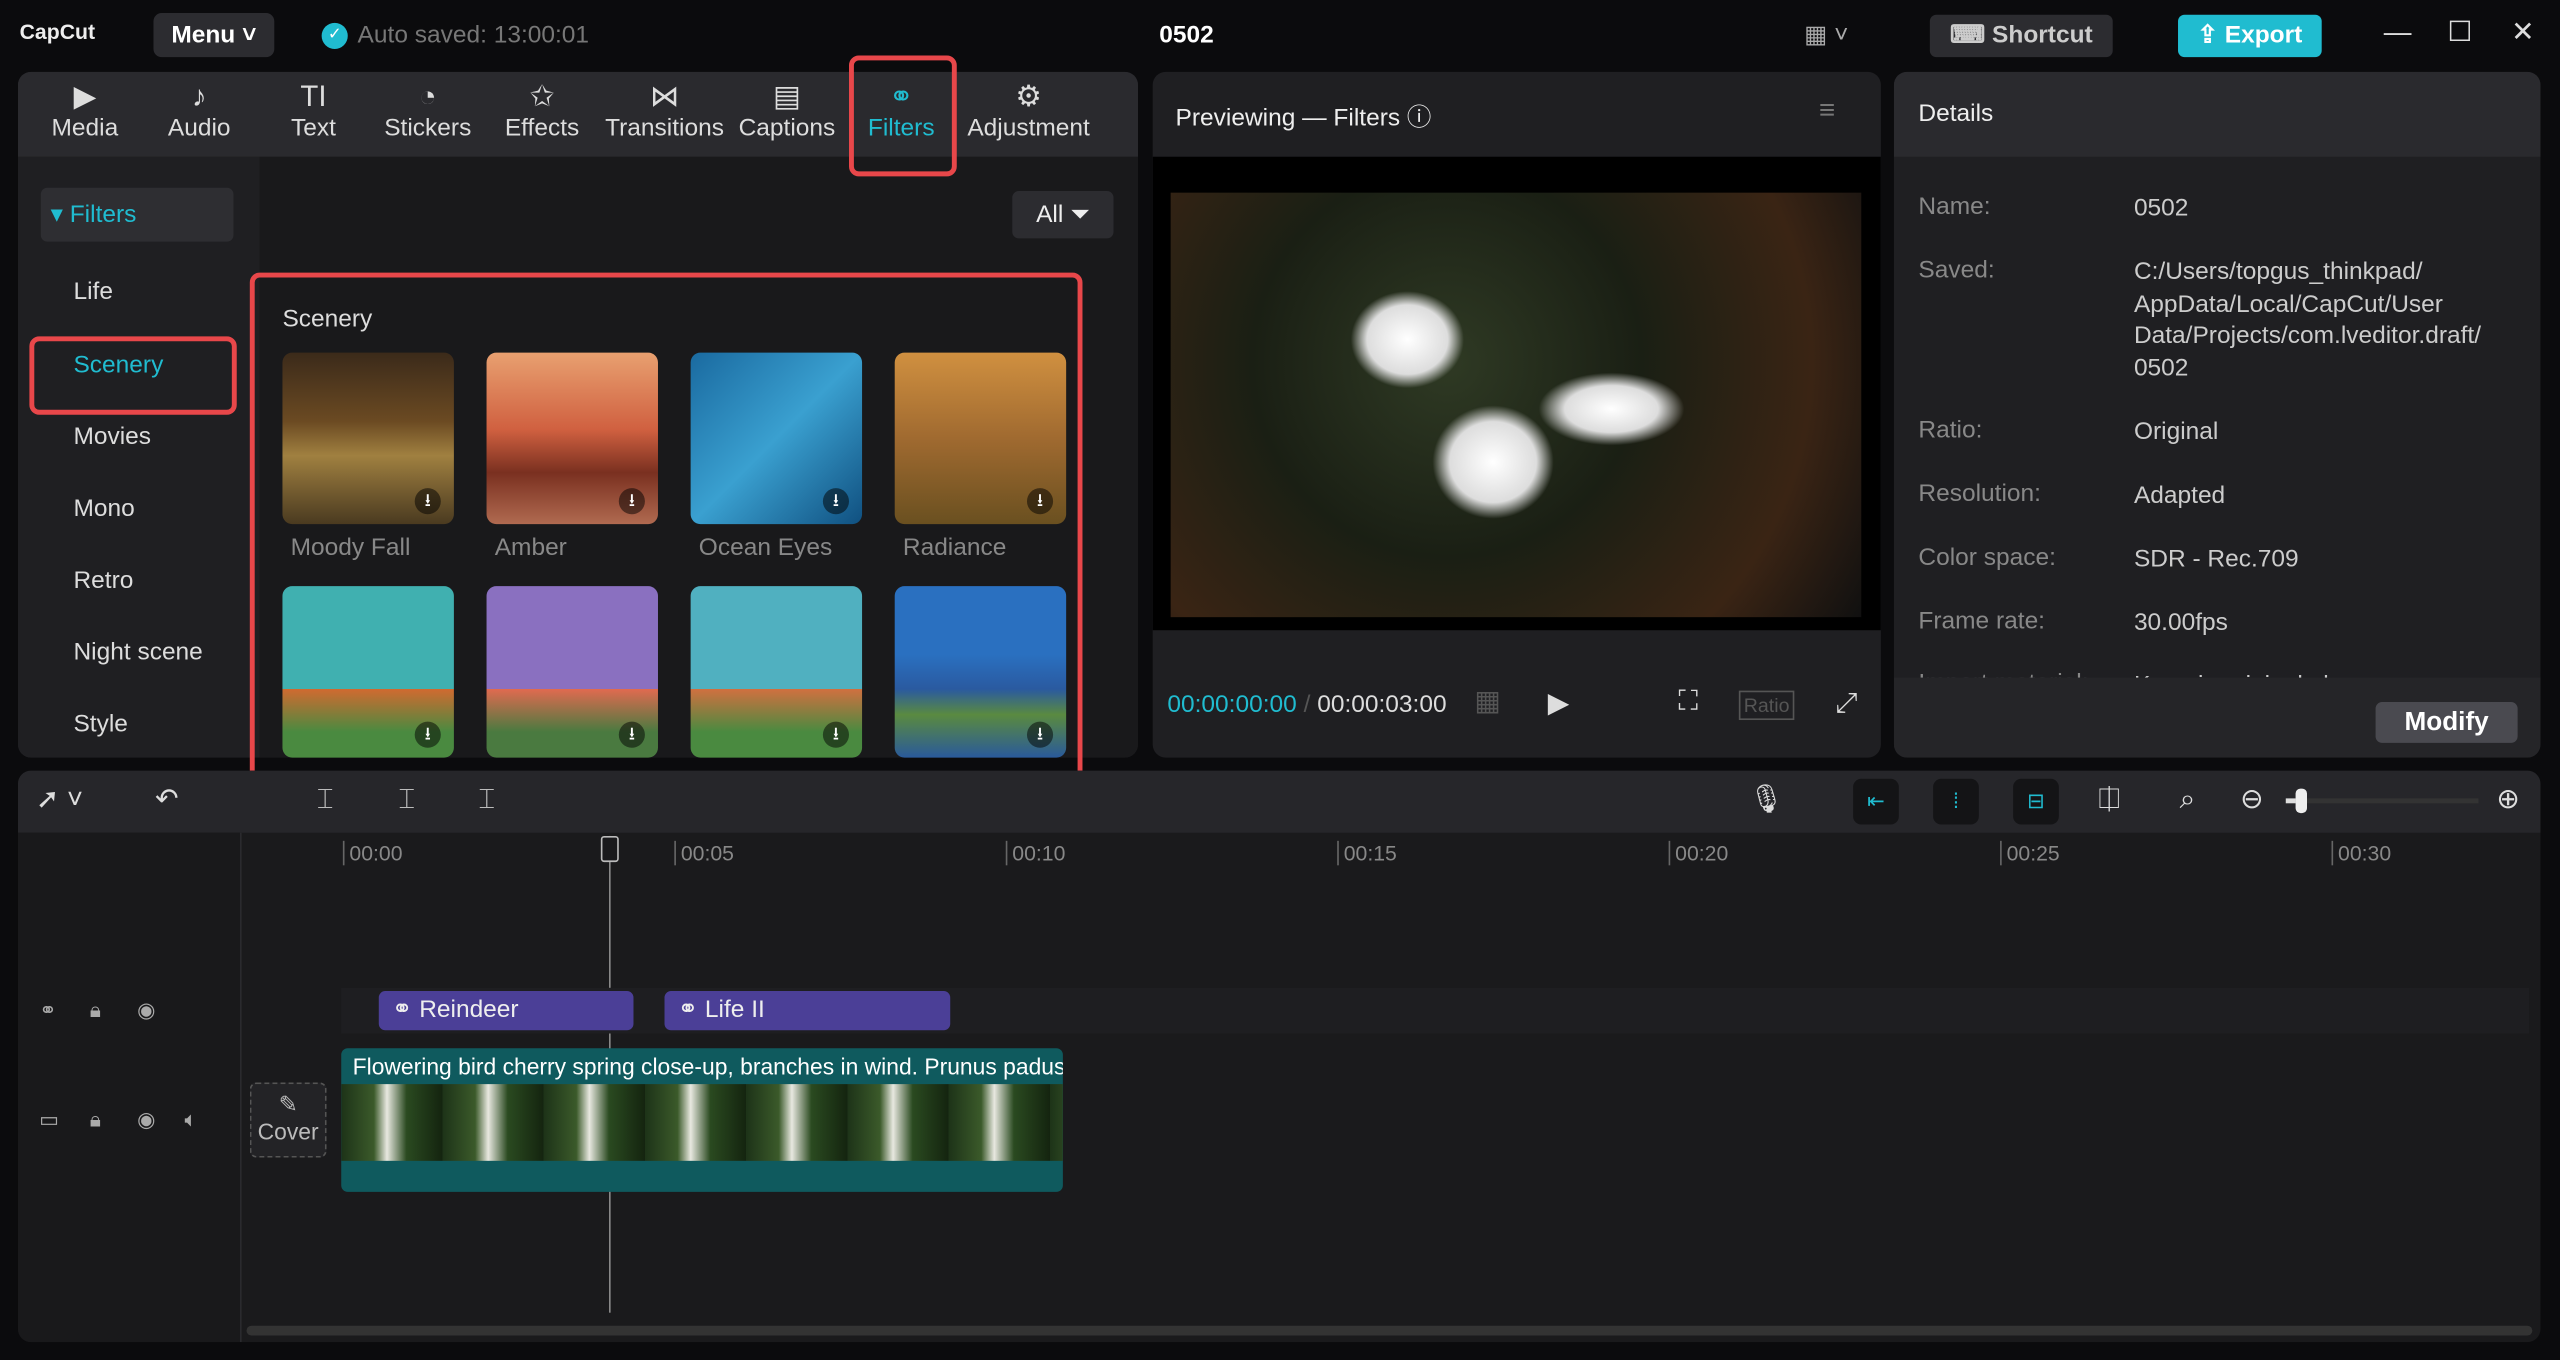  What do you see at coordinates (103, 214) in the screenshot?
I see `filters-header-label: Filters` at bounding box center [103, 214].